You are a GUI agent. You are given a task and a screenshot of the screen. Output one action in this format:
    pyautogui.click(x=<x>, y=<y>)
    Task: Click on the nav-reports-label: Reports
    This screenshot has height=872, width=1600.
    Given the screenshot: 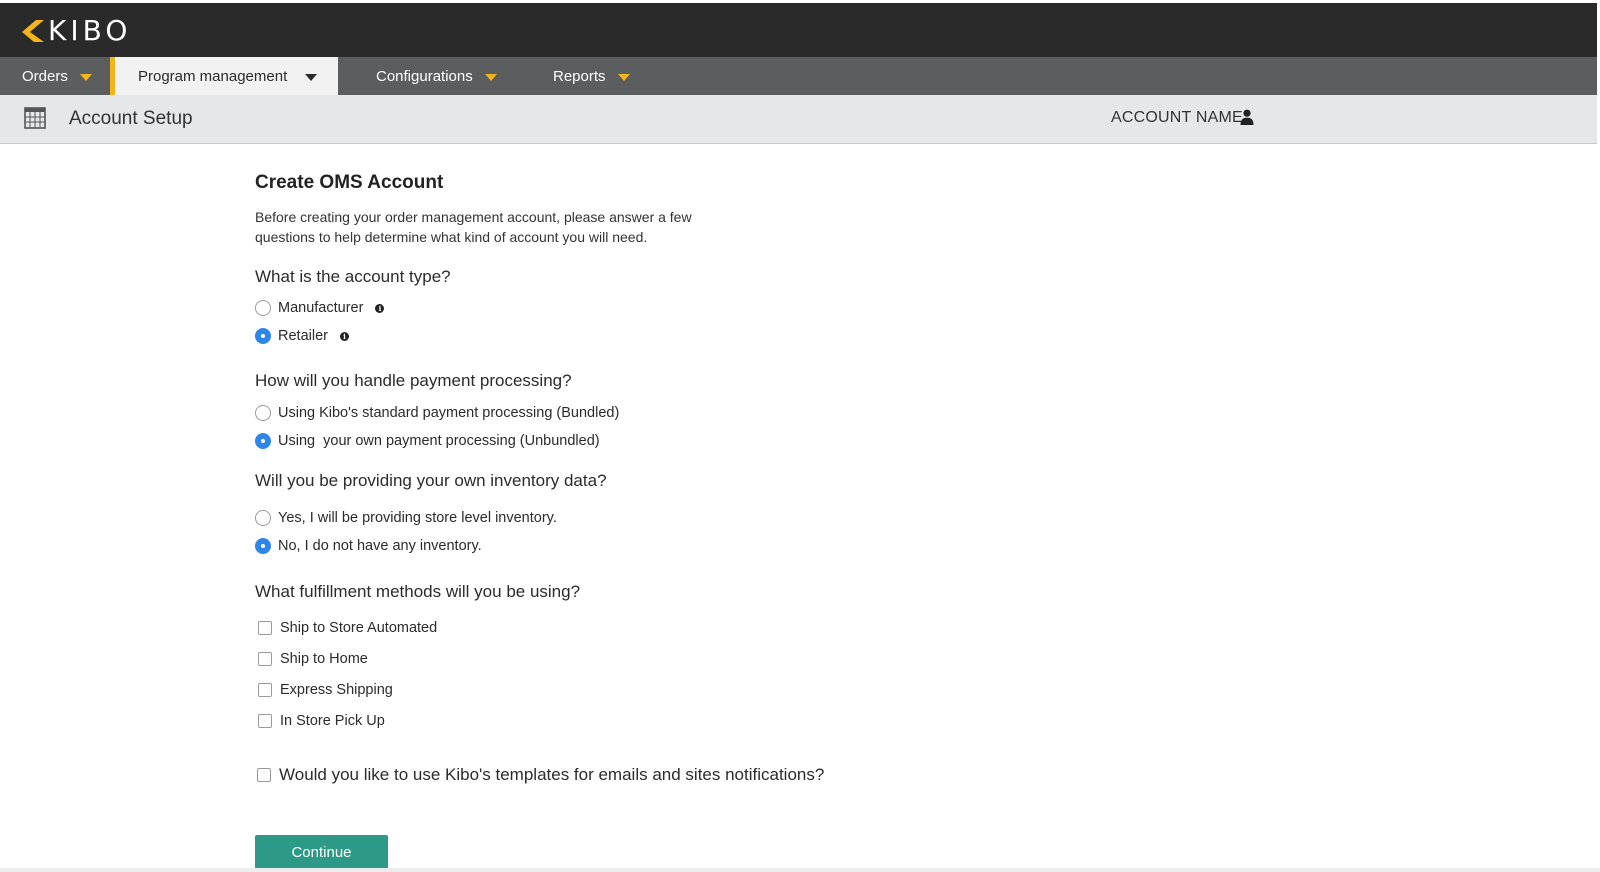 What is the action you would take?
    pyautogui.click(x=579, y=76)
    